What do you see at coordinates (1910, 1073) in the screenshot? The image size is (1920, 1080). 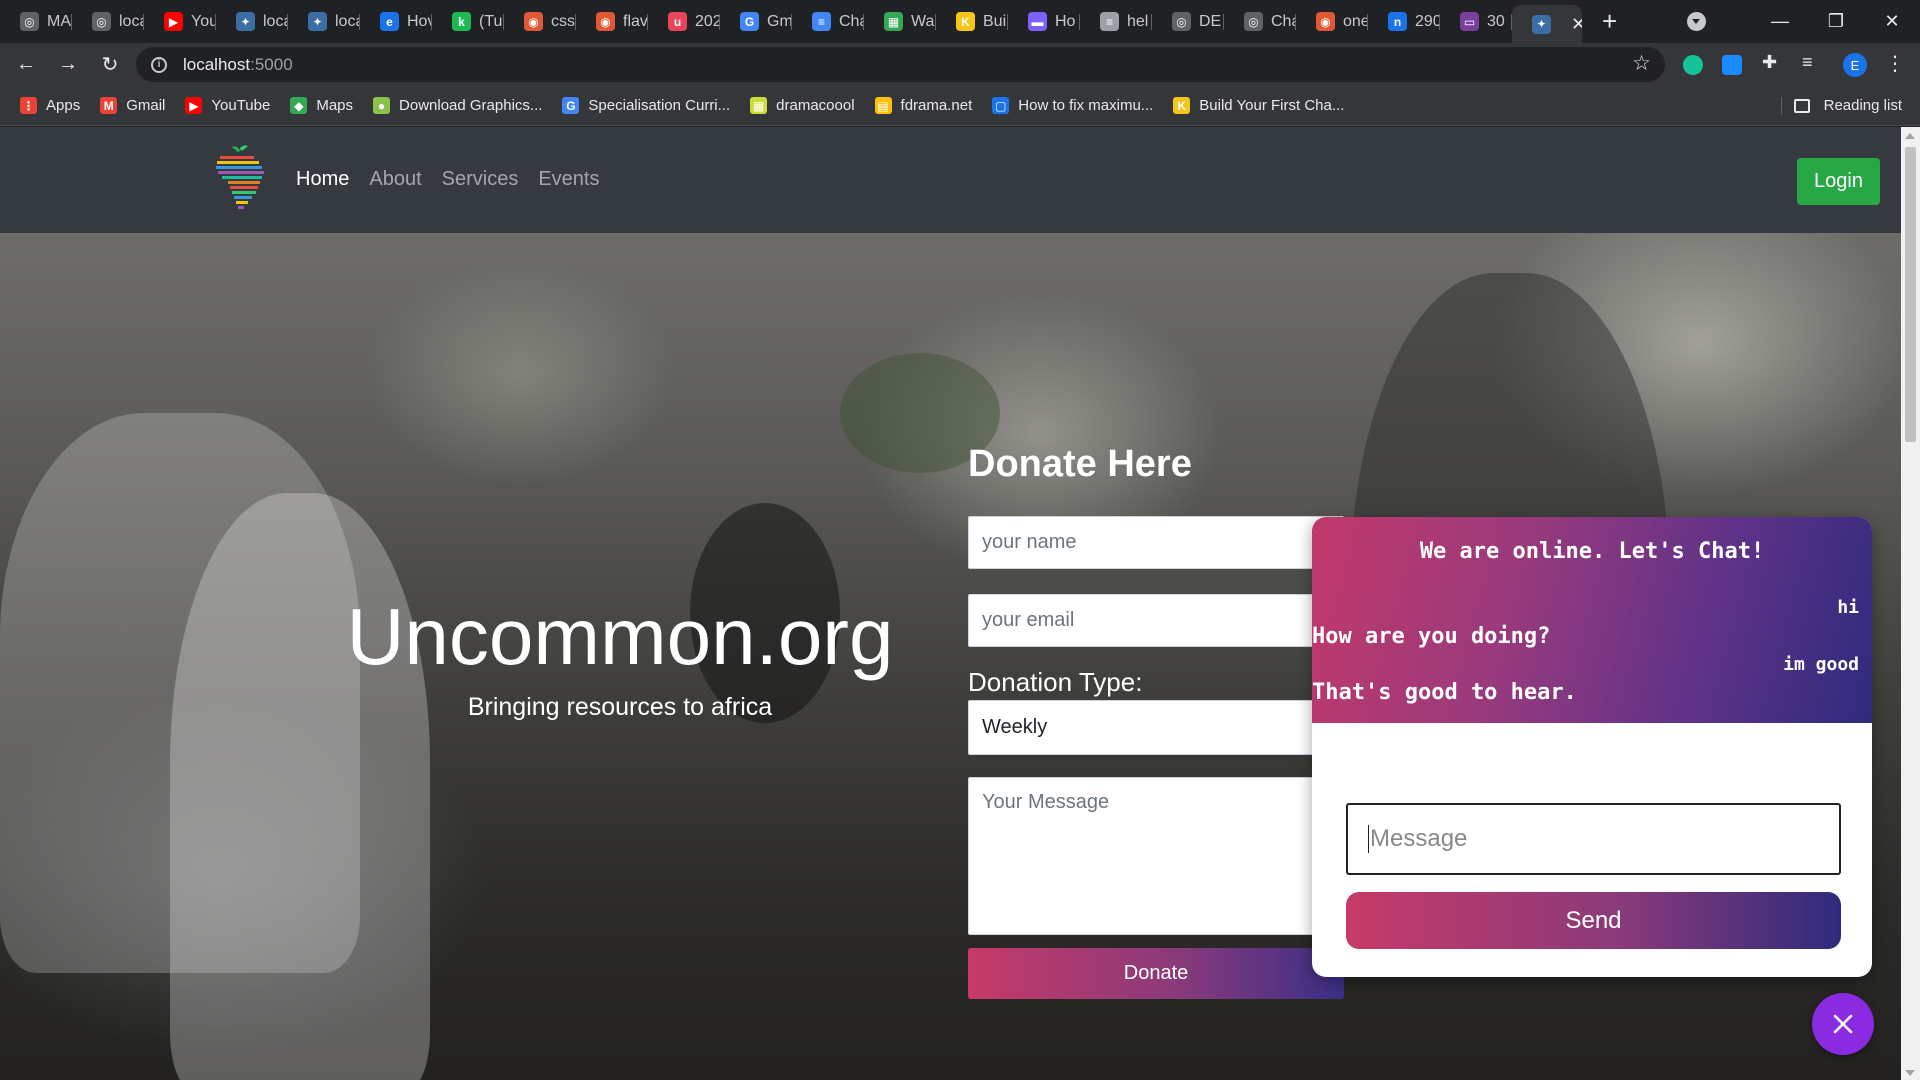 I see `scroll-down-arrow-icon` at bounding box center [1910, 1073].